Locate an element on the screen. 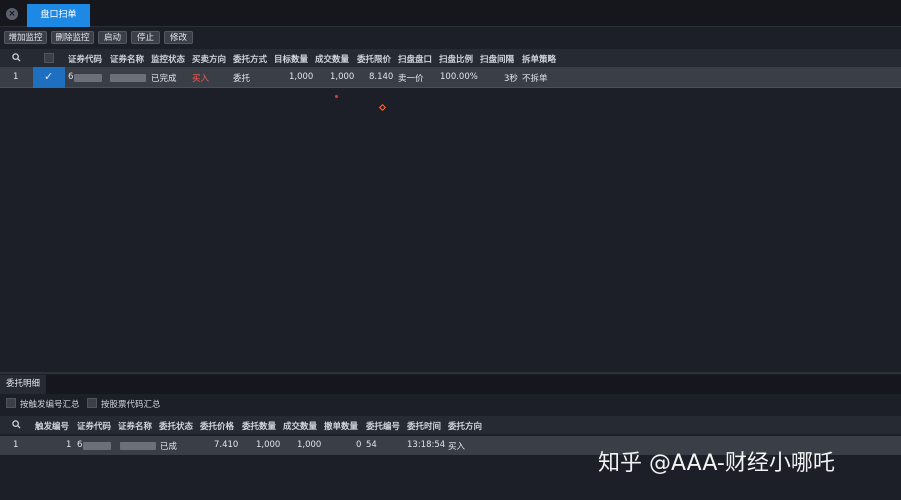  panel-splitter is located at coordinates (450, 373).